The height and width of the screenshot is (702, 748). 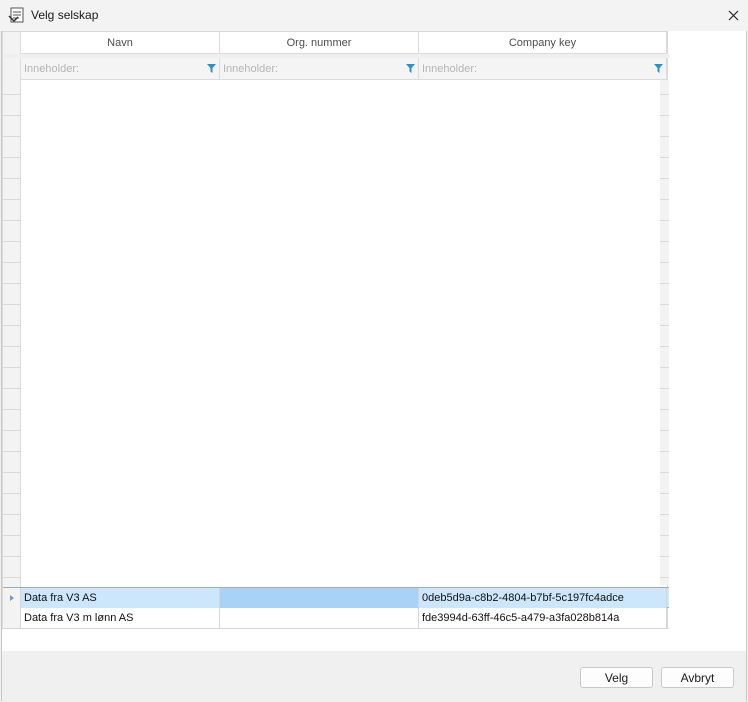 What do you see at coordinates (65, 15) in the screenshot?
I see `window-title: Velg selskap` at bounding box center [65, 15].